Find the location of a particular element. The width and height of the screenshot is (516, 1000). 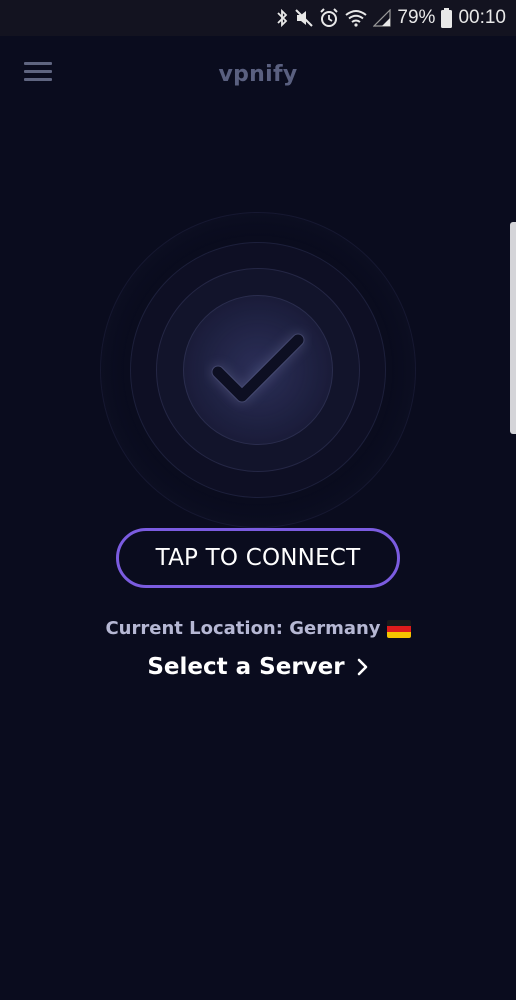

checkmark-icon is located at coordinates (258, 368).